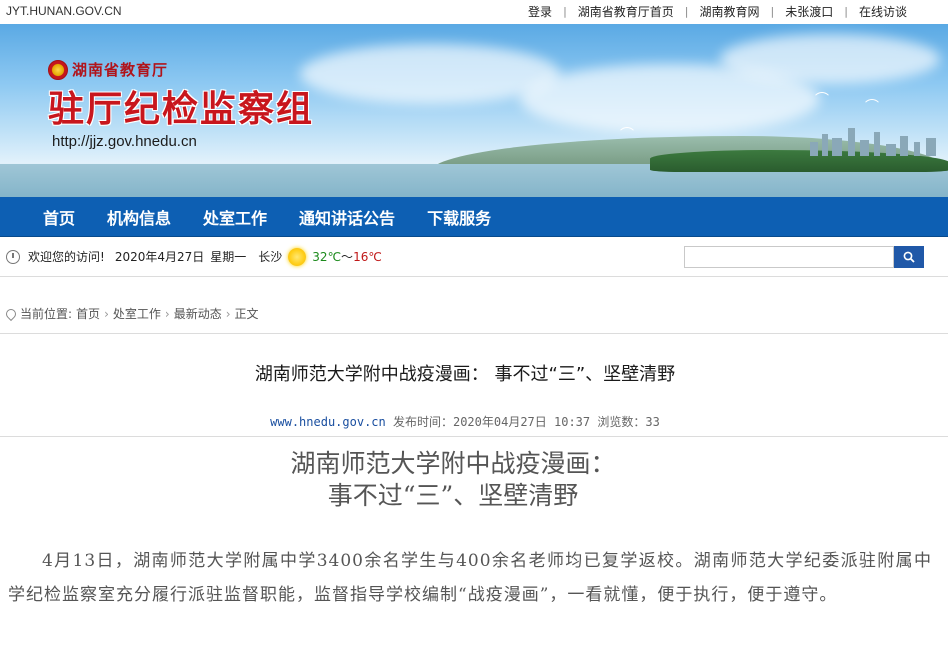  I want to click on search-box, so click(804, 257).